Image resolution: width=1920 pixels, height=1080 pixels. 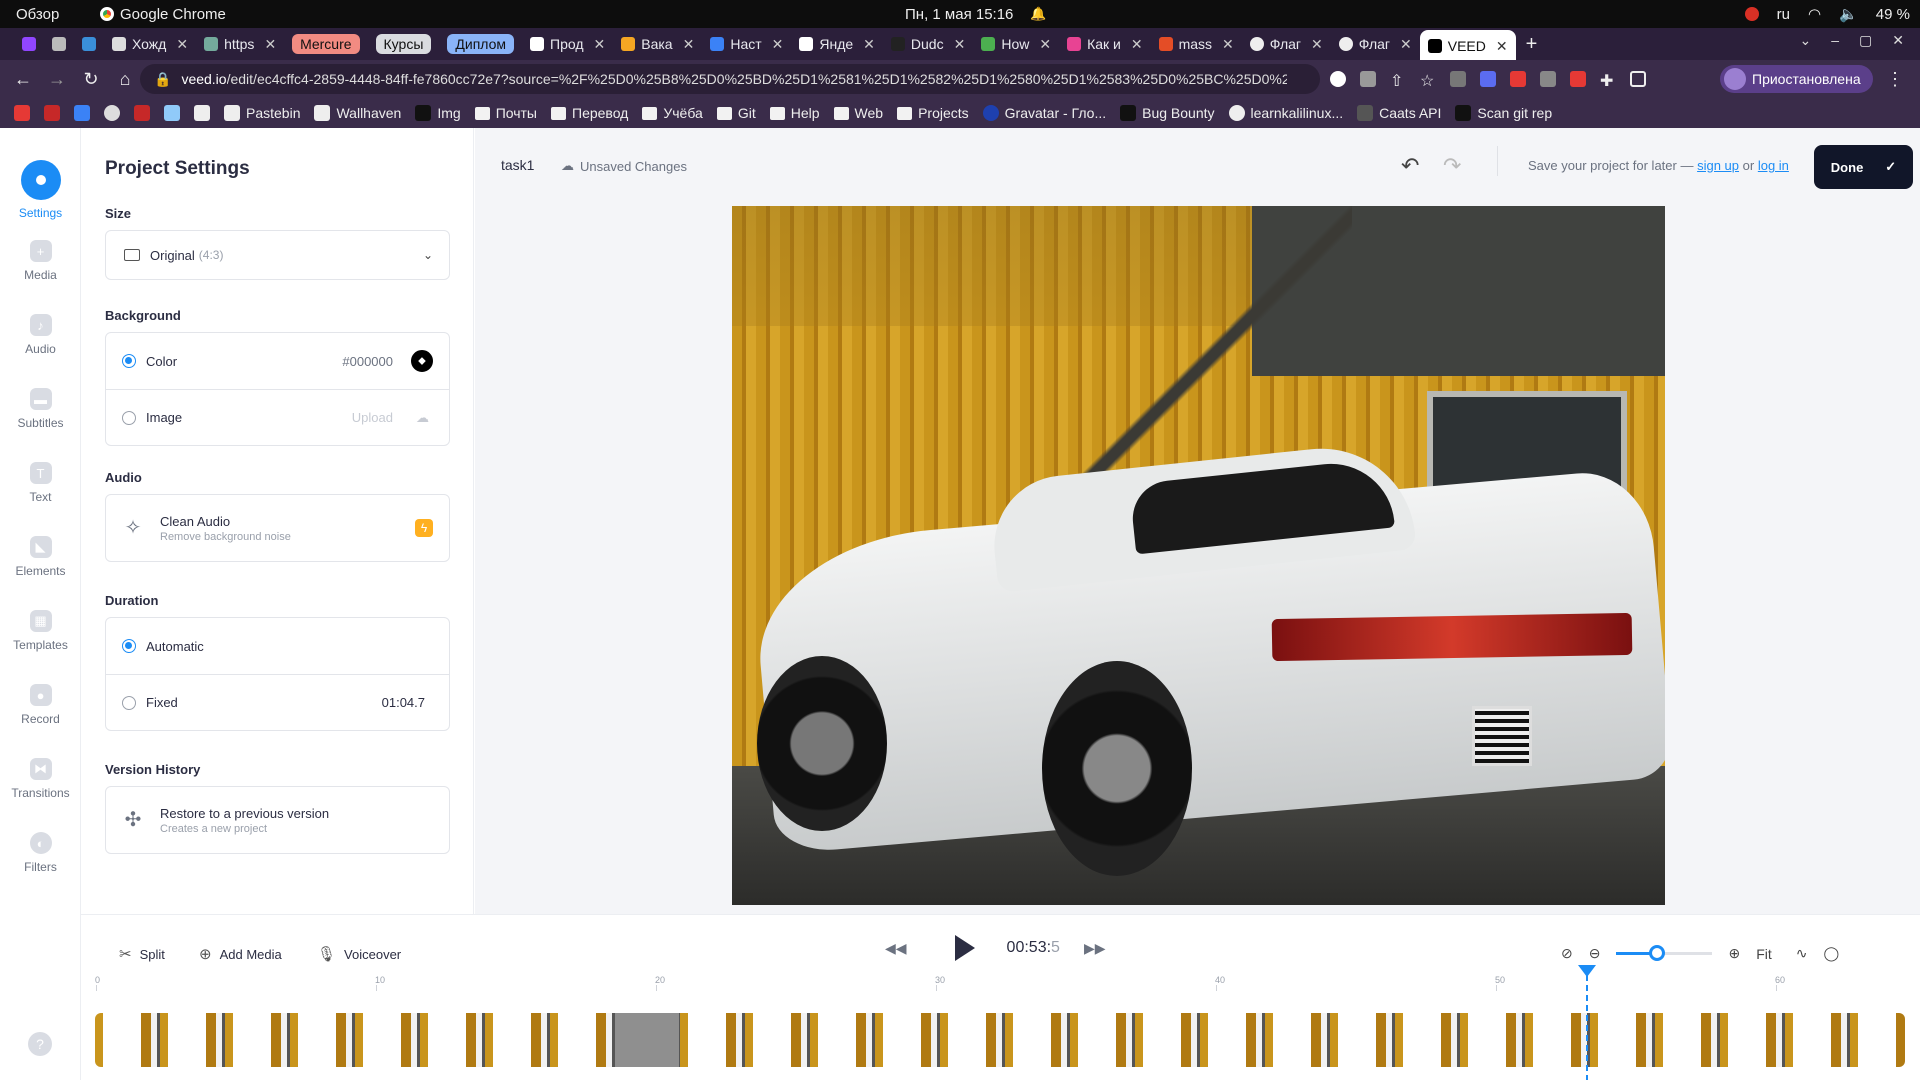 What do you see at coordinates (37, 14) in the screenshot?
I see `activities-overview: Обзор` at bounding box center [37, 14].